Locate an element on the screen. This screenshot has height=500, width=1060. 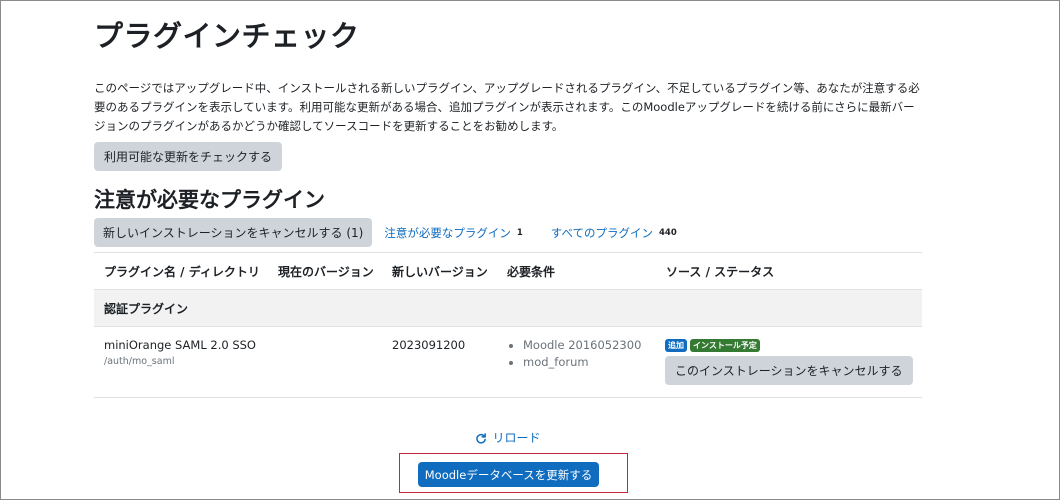
status-cell: 追加 インストール予定 このインストレーションをキャンセルする is located at coordinates (789, 362).